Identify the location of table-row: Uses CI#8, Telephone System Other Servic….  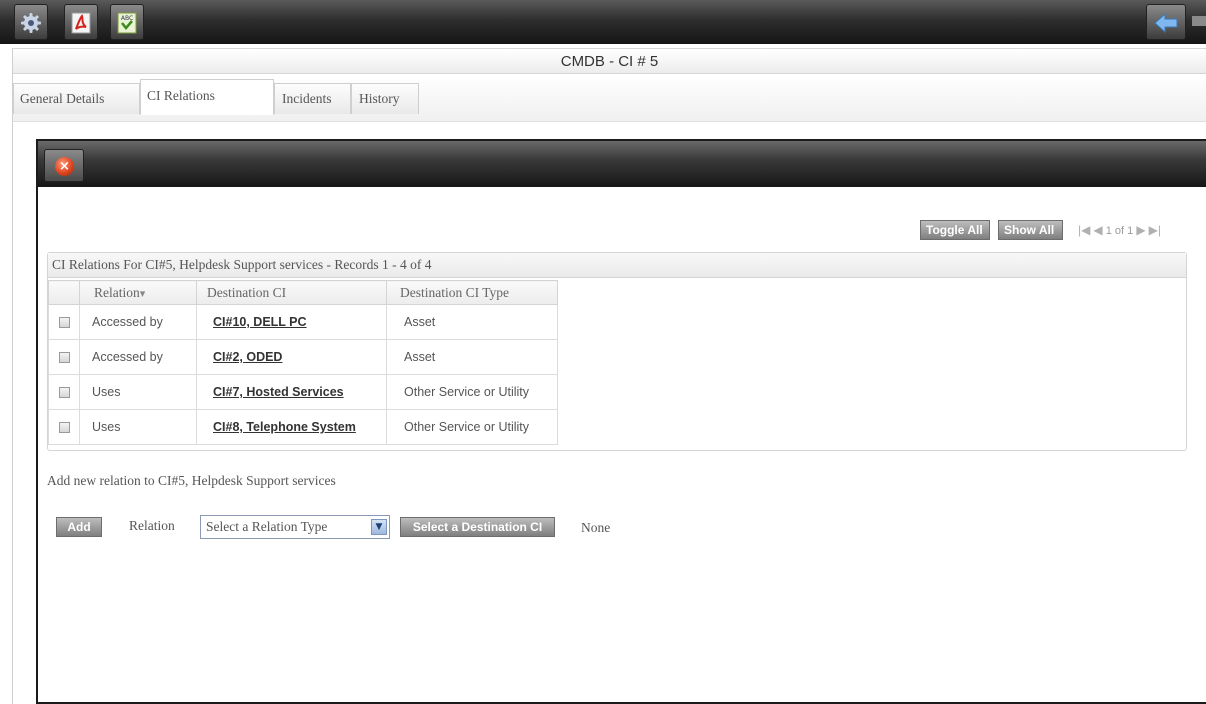
(303, 427).